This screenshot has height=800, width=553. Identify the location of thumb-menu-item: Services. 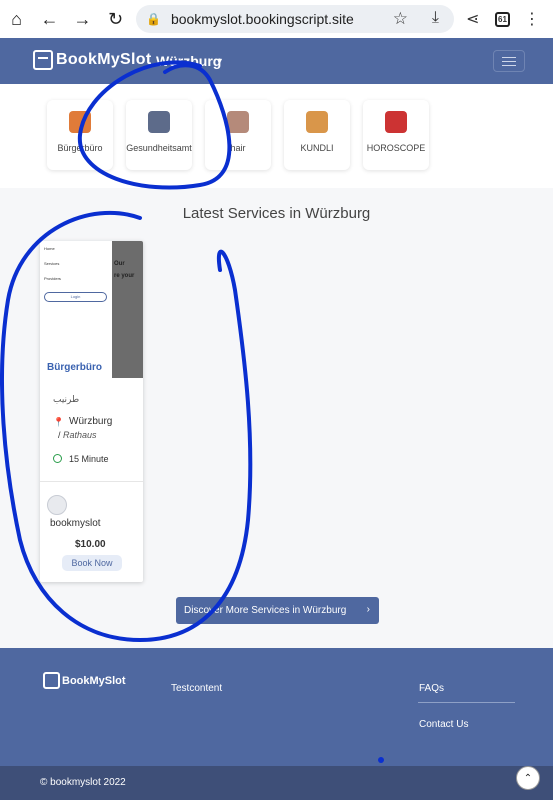
(52, 263).